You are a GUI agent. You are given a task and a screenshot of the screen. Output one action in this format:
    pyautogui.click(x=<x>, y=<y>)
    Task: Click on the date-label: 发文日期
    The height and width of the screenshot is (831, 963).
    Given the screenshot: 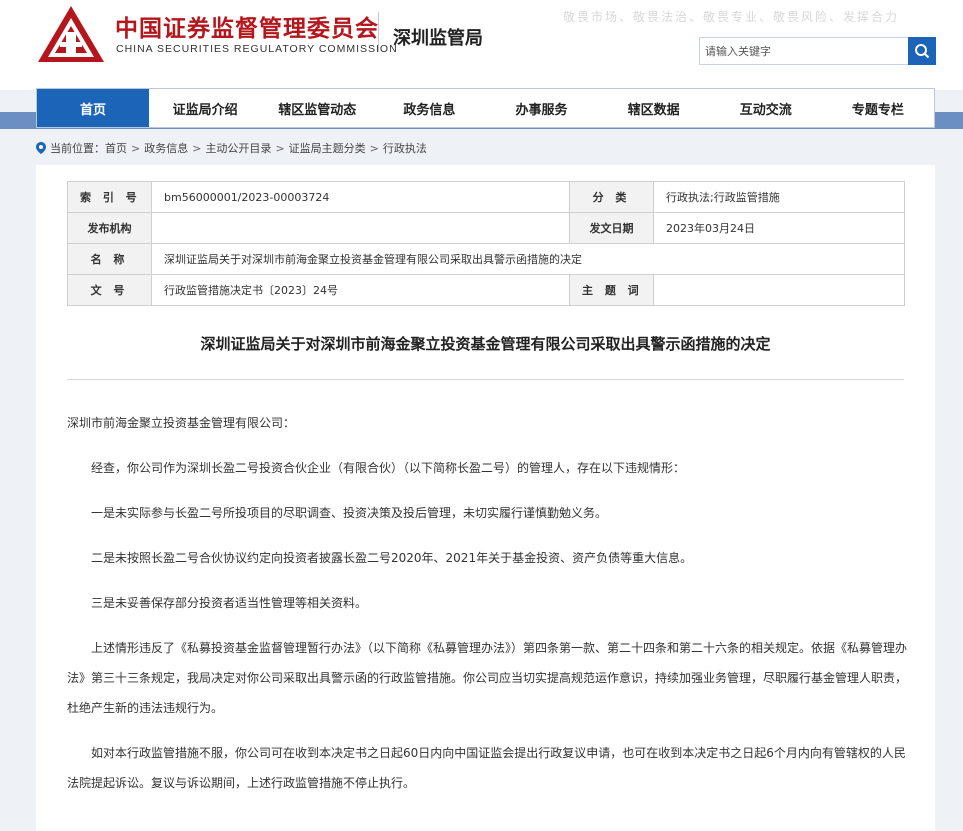 What is the action you would take?
    pyautogui.click(x=611, y=228)
    